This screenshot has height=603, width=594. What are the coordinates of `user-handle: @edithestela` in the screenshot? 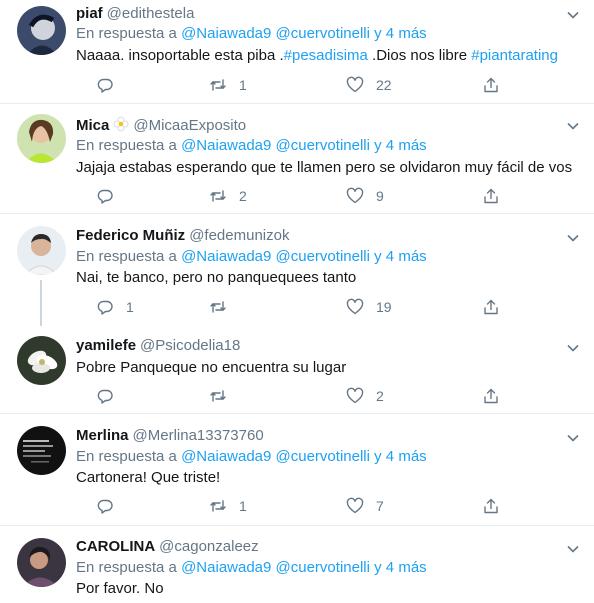 It's located at (151, 13).